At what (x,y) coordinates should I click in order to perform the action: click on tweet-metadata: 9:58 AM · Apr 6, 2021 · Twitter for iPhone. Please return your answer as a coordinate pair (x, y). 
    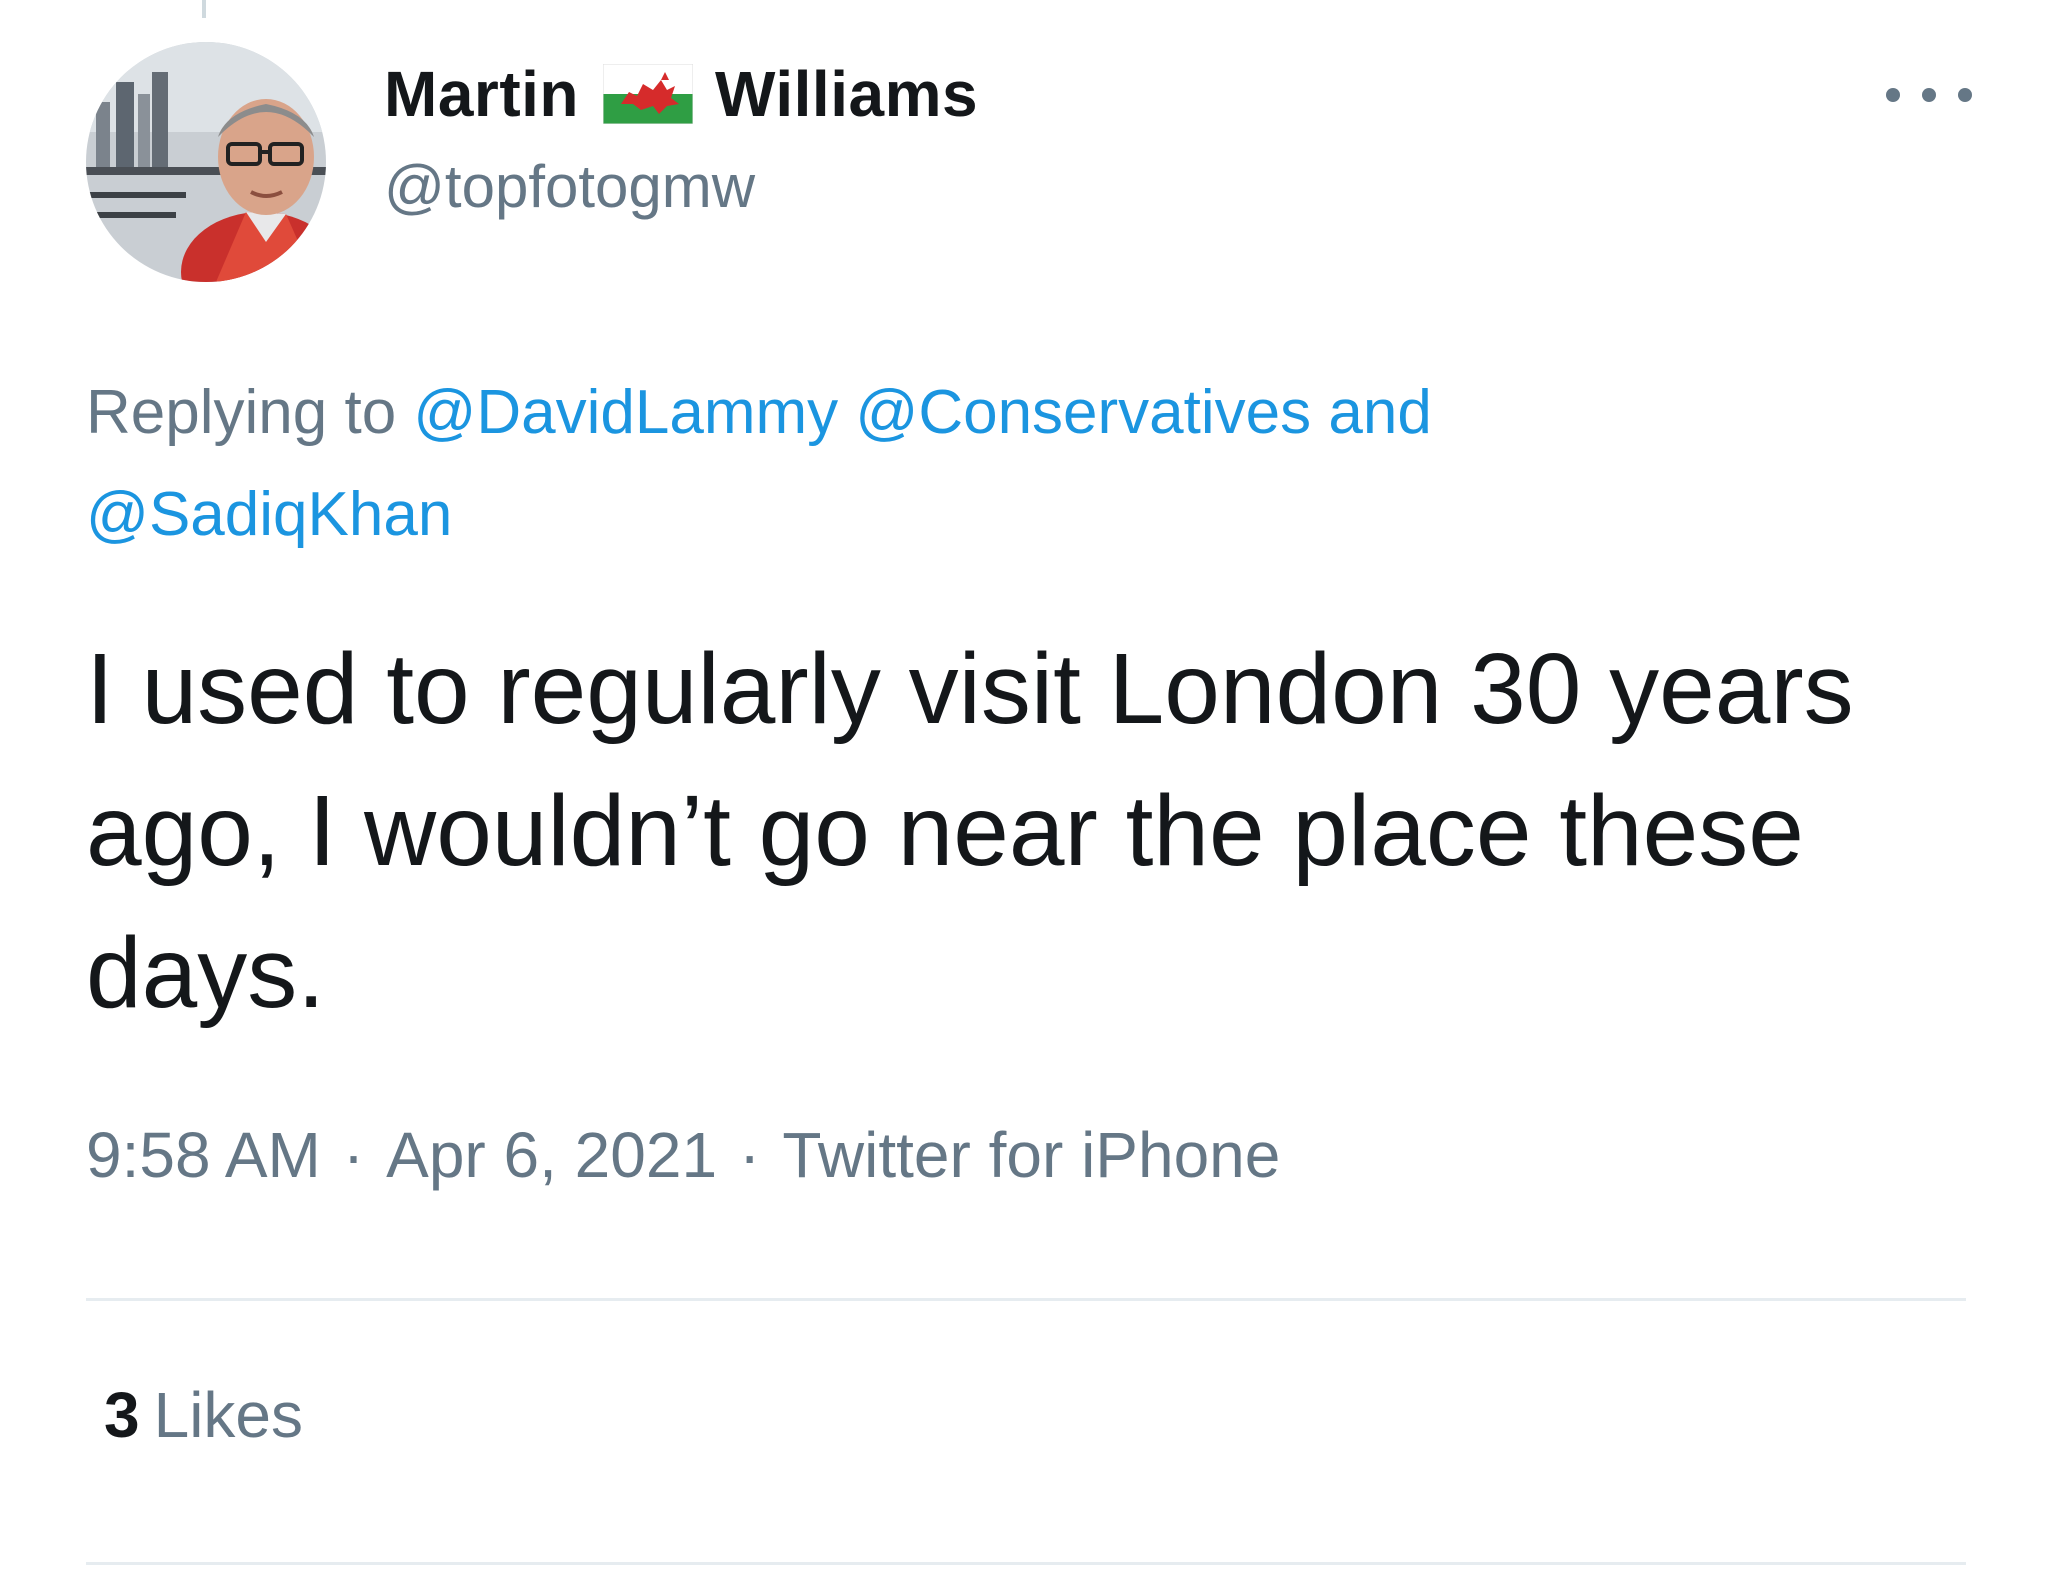
    Looking at the image, I should click on (683, 1155).